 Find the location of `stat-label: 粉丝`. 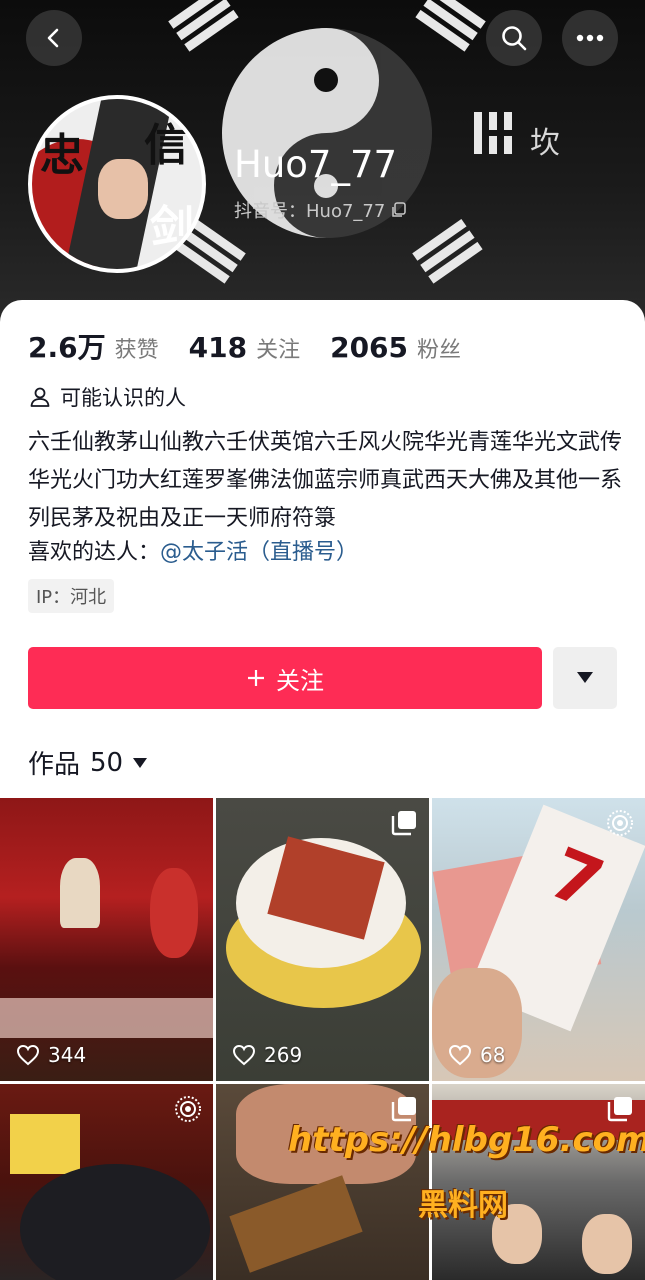

stat-label: 粉丝 is located at coordinates (439, 350).